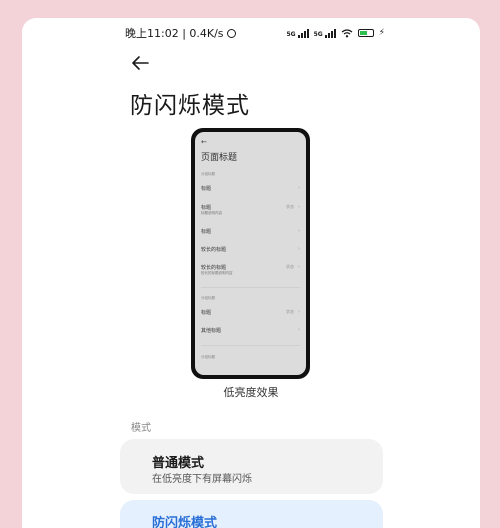  I want to click on alarm-icon, so click(231, 33).